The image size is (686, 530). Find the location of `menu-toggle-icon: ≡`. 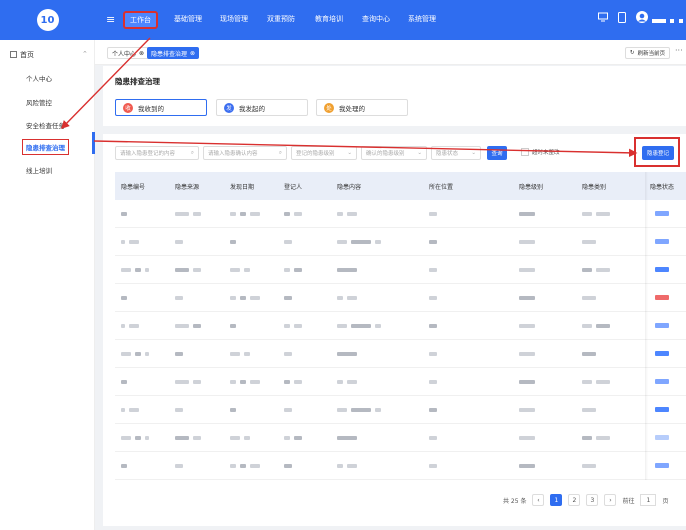

menu-toggle-icon: ≡ is located at coordinates (110, 19).